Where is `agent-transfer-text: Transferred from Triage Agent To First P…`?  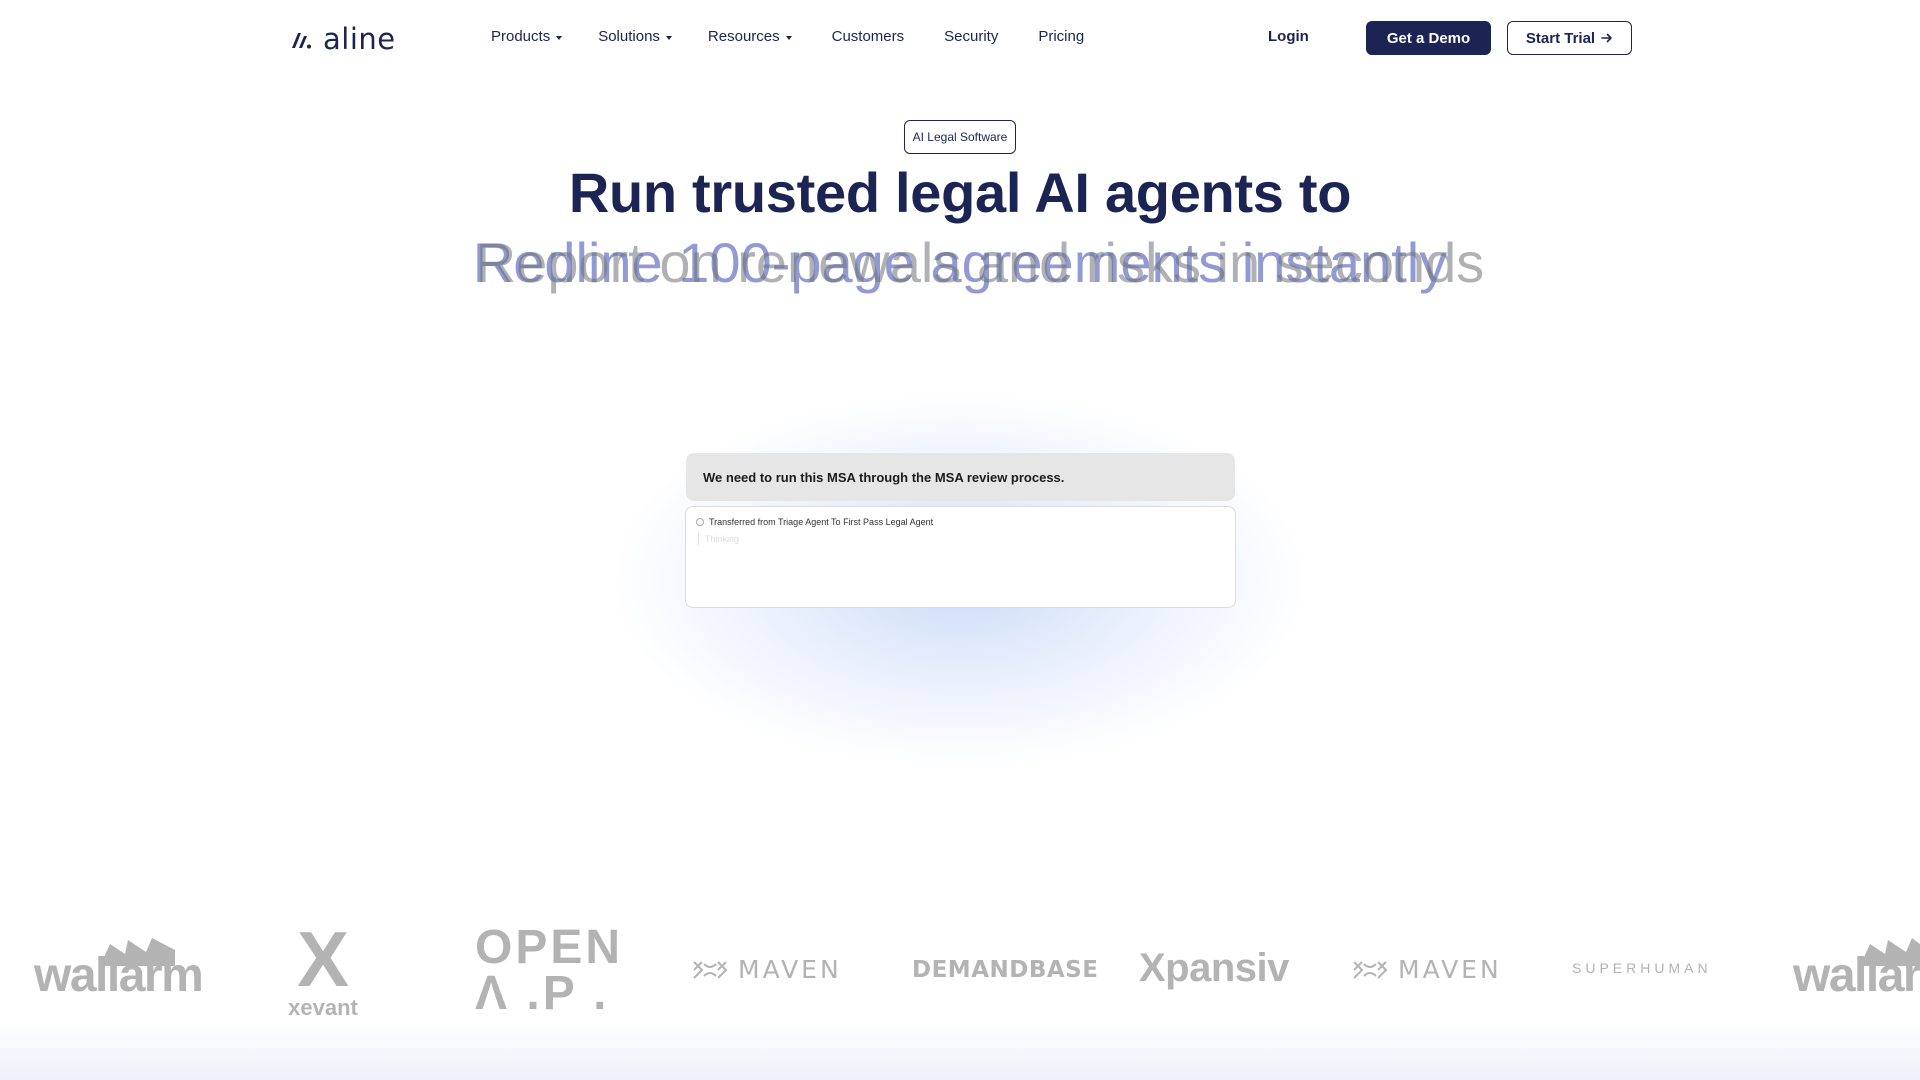 agent-transfer-text: Transferred from Triage Agent To First P… is located at coordinates (821, 522).